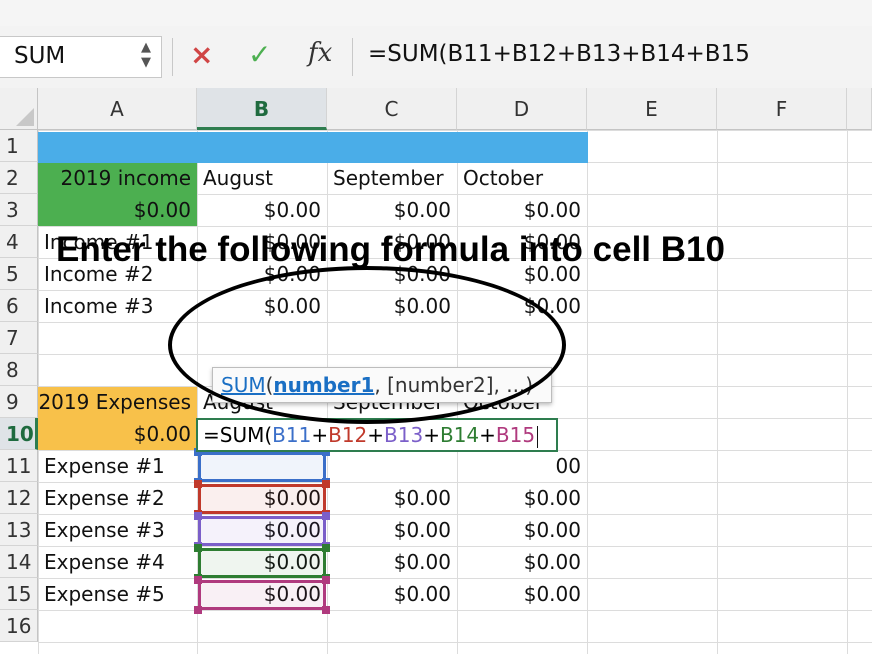 This screenshot has height=654, width=872. Describe the element at coordinates (320, 53) in the screenshot. I see `insert-function-icon: fx` at that location.